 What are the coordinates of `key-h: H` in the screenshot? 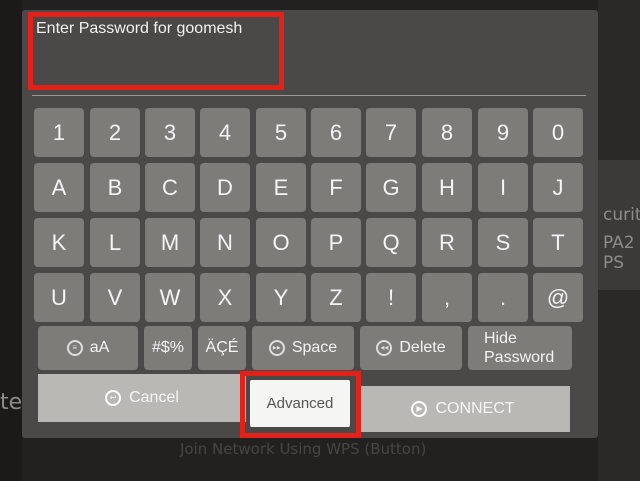 It's located at (447, 187).